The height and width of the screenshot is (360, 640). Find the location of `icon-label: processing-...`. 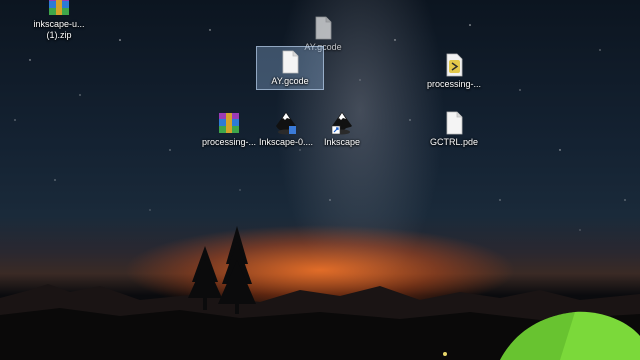

icon-label: processing-... is located at coordinates (454, 84).